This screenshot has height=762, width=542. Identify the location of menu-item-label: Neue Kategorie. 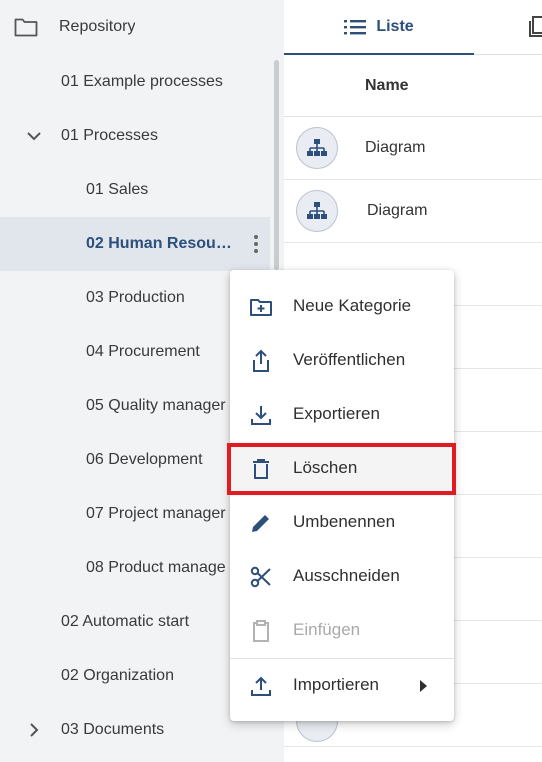
(352, 305).